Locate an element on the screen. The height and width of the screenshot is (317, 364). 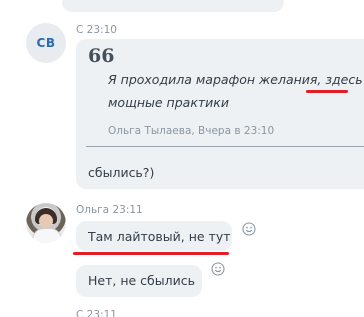
avatar-body is located at coordinates (47, 235).